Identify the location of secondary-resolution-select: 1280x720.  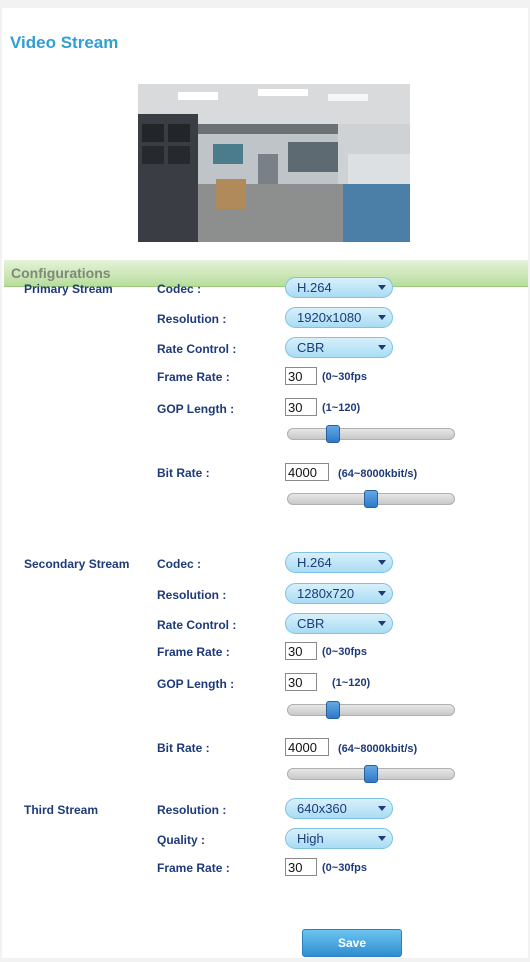
(339, 593).